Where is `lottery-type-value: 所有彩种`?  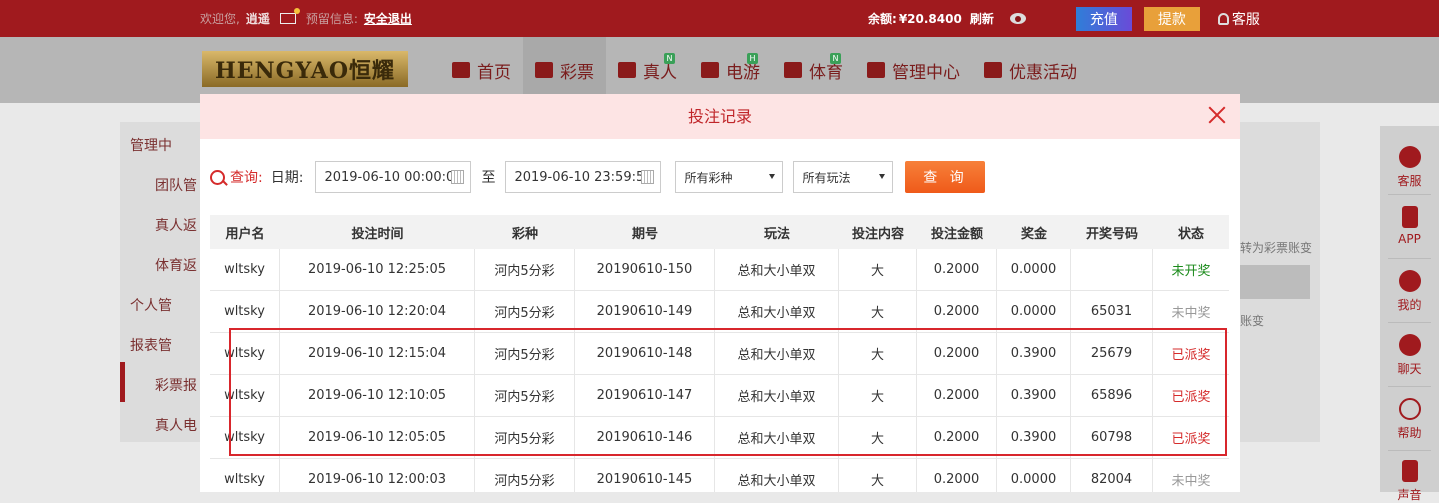
lottery-type-value: 所有彩种 is located at coordinates (708, 177).